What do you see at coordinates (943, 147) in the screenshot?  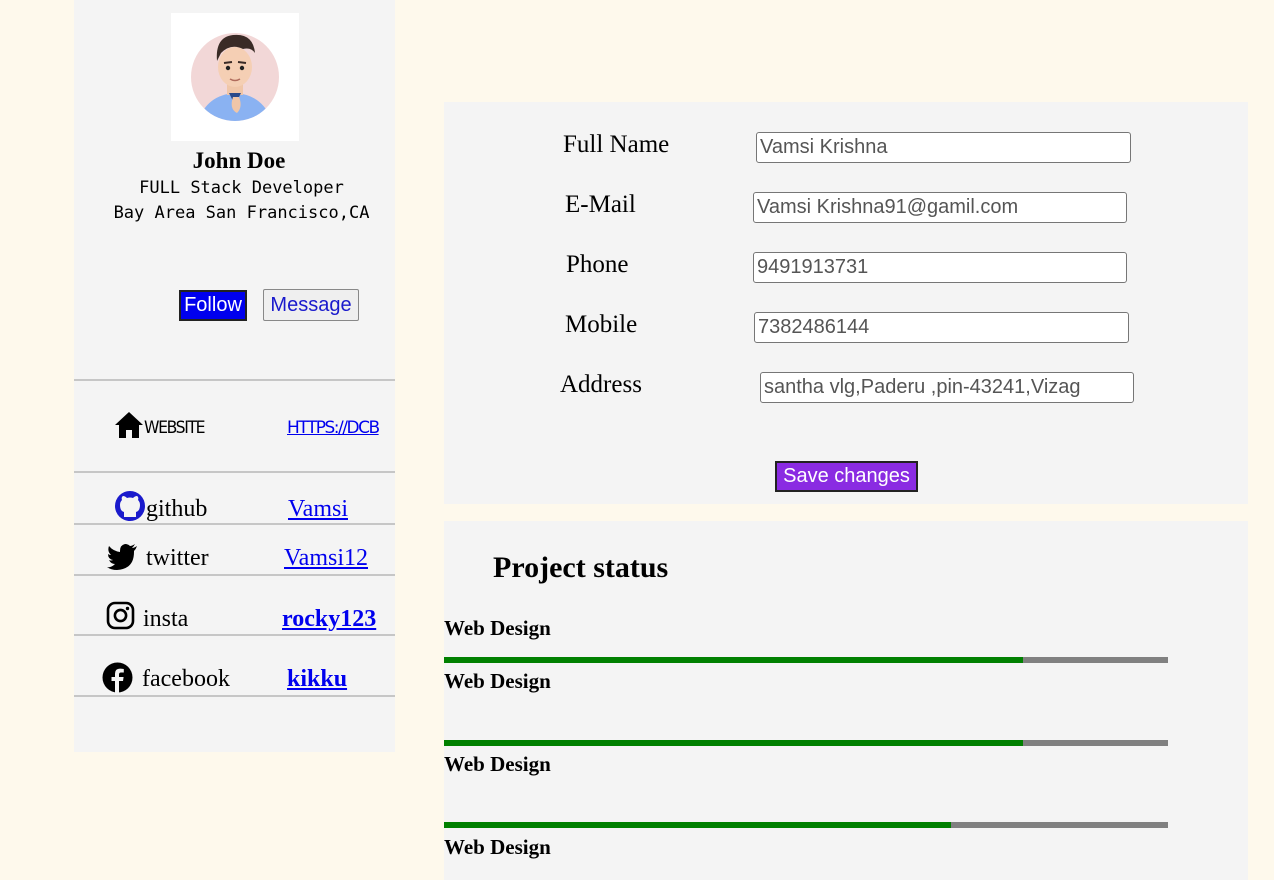 I see `full-name-input` at bounding box center [943, 147].